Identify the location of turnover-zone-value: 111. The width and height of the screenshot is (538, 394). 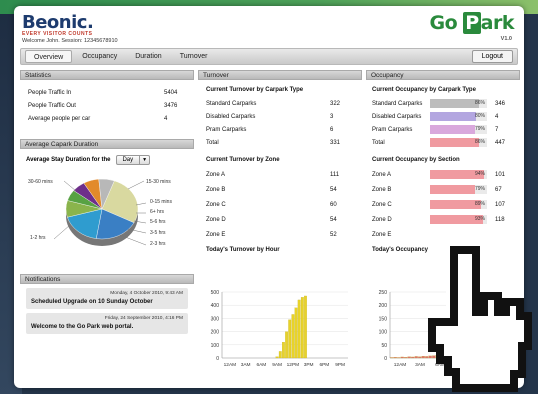
(335, 174).